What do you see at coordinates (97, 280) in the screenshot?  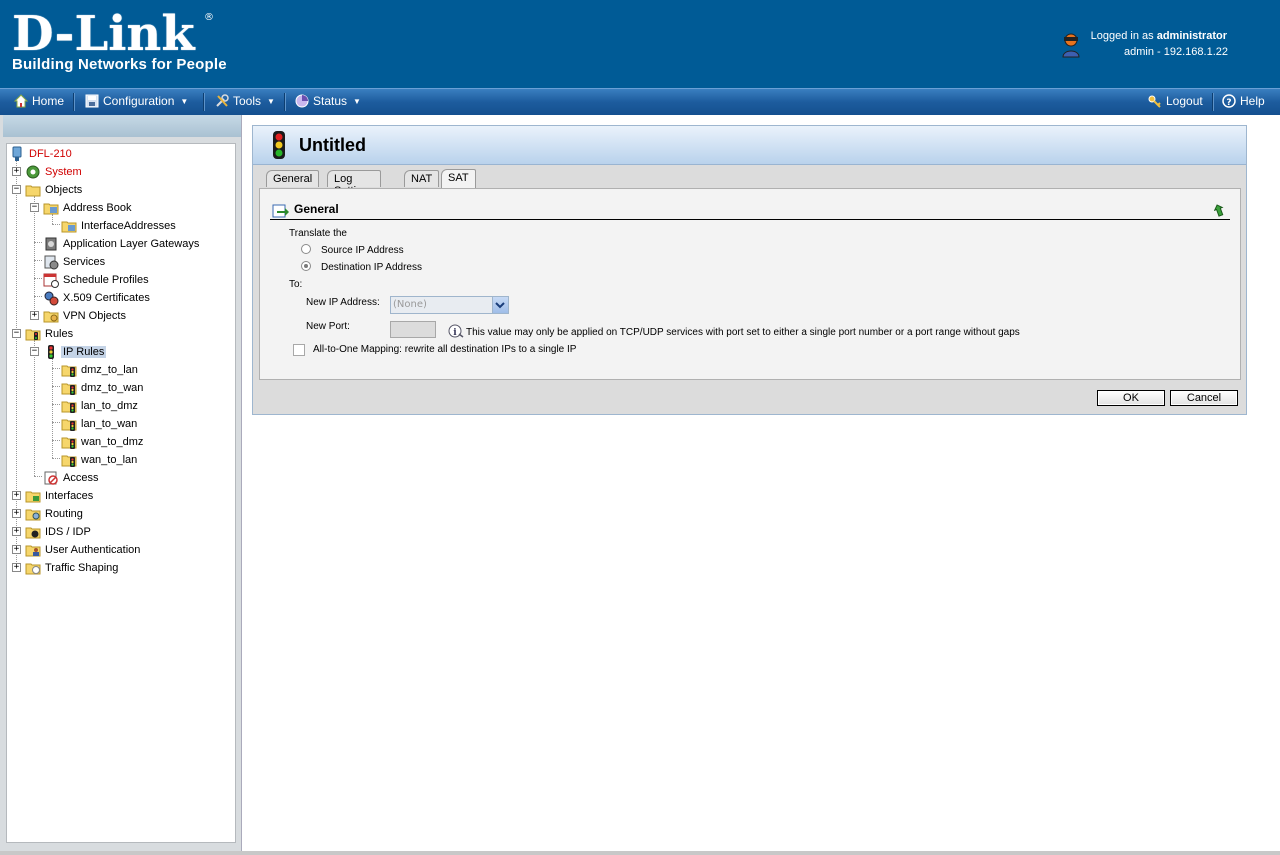 I see `tree-node-schedule-profiles: Schedule Profiles` at bounding box center [97, 280].